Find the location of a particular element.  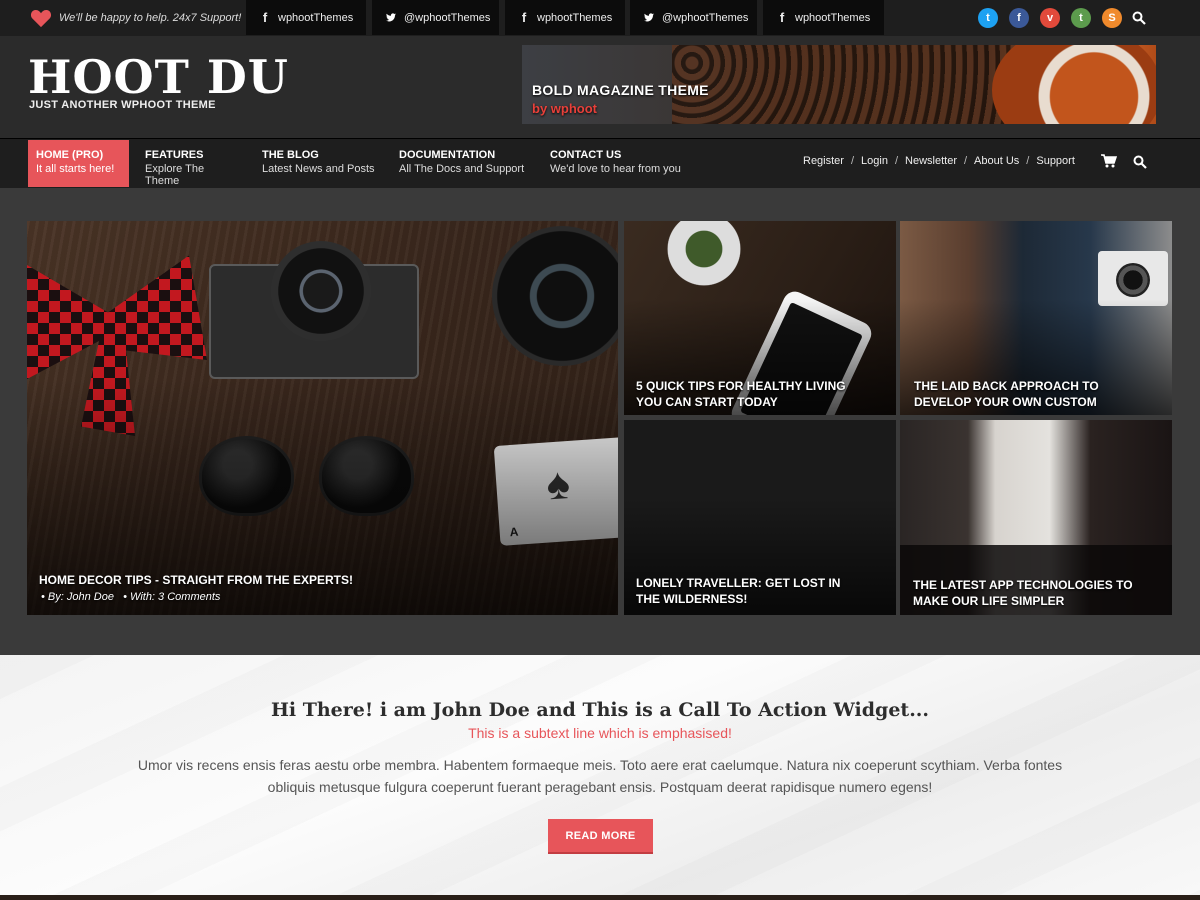

read-more-button: READ MORE is located at coordinates (600, 836).